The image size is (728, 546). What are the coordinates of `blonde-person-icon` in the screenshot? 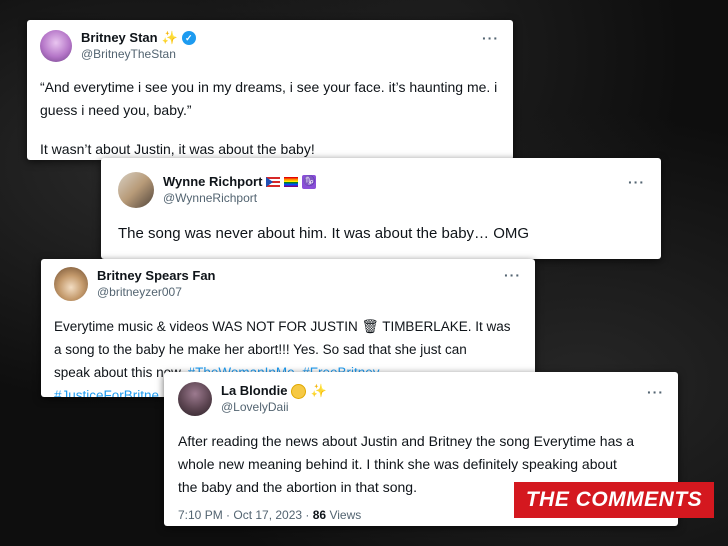 It's located at (299, 391).